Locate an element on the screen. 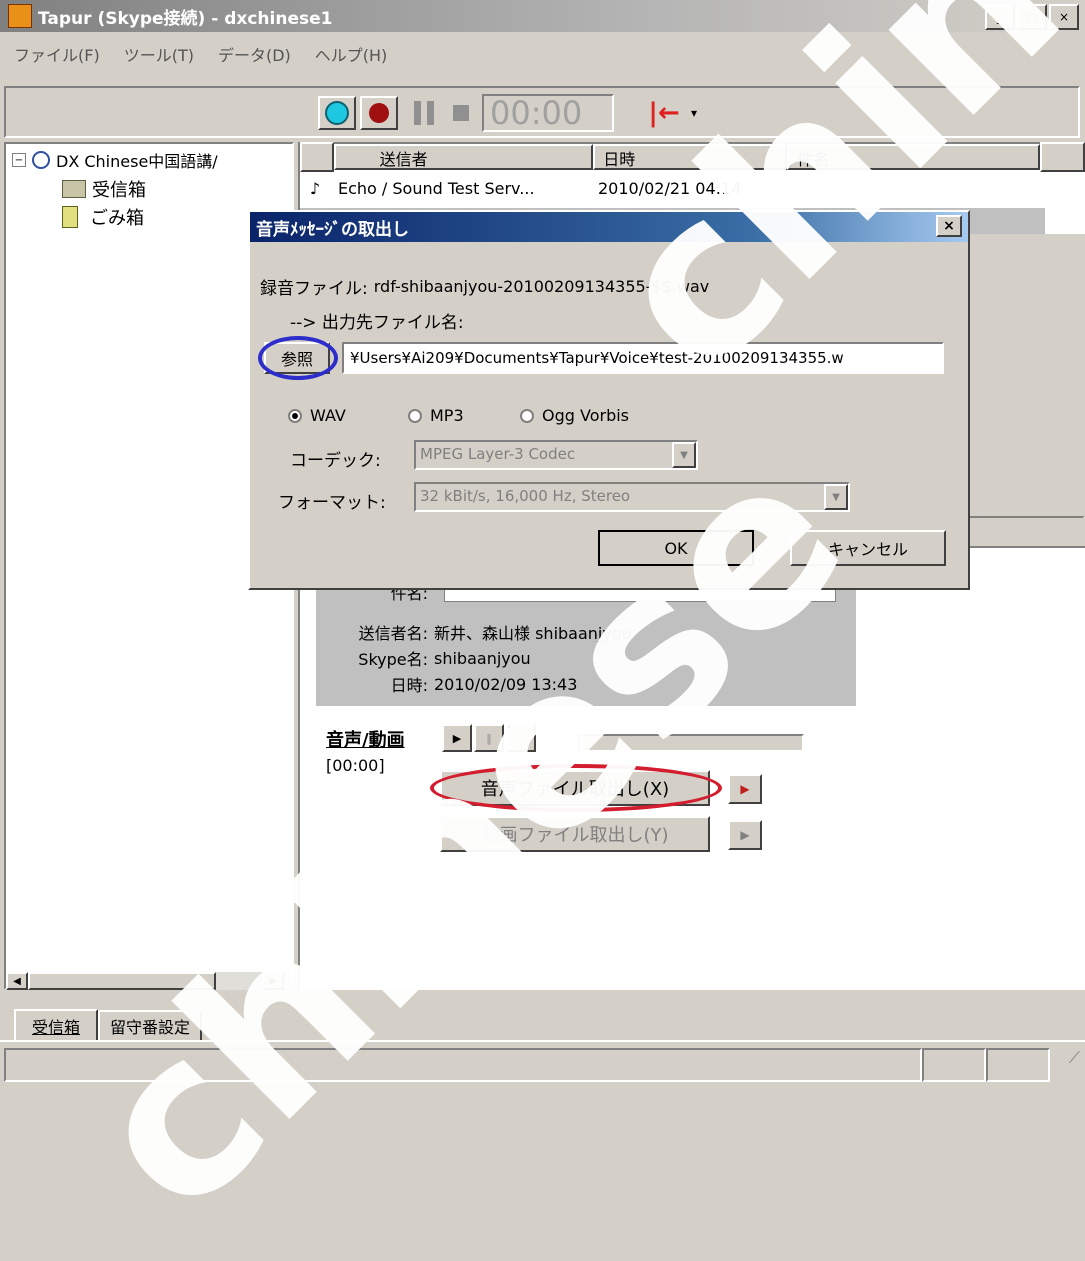  stop-icon is located at coordinates (461, 113).